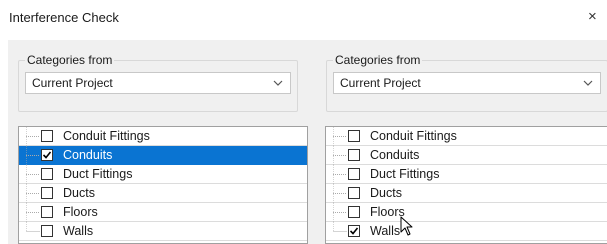 This screenshot has width=607, height=244. Describe the element at coordinates (47, 136) in the screenshot. I see `left-checkbox-conduit-fittings` at that location.